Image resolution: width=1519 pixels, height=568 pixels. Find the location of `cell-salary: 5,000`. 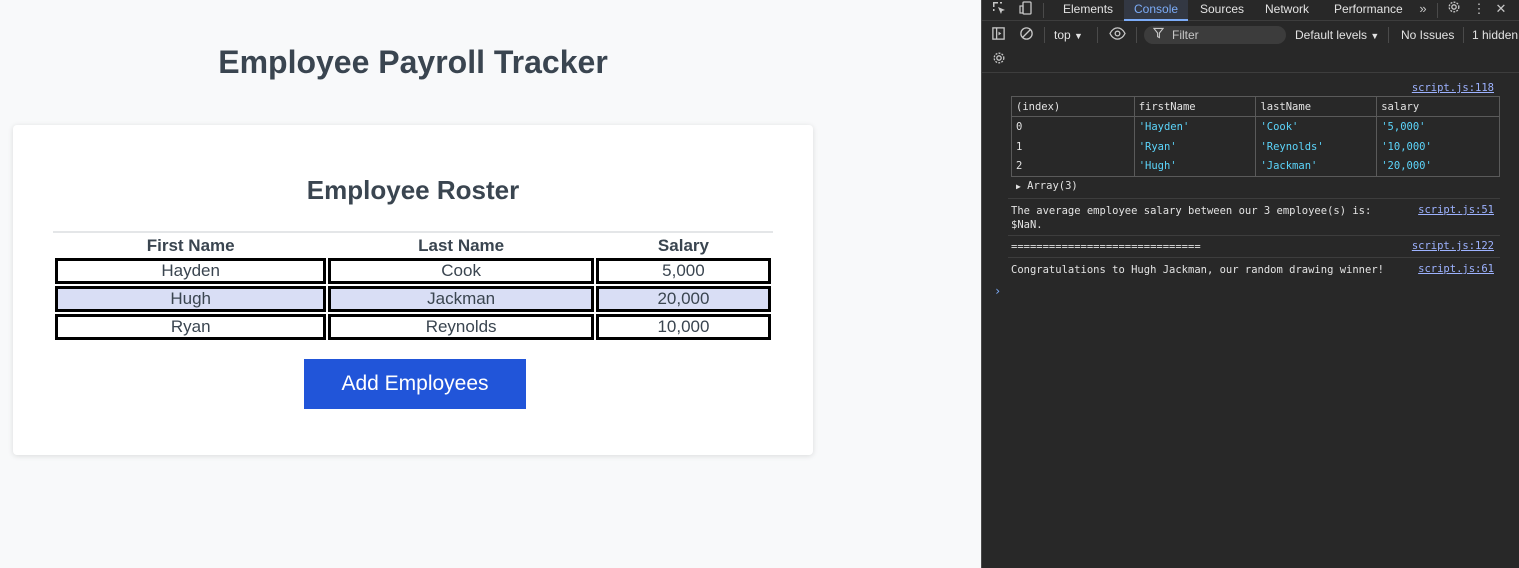

cell-salary: 5,000 is located at coordinates (683, 271).